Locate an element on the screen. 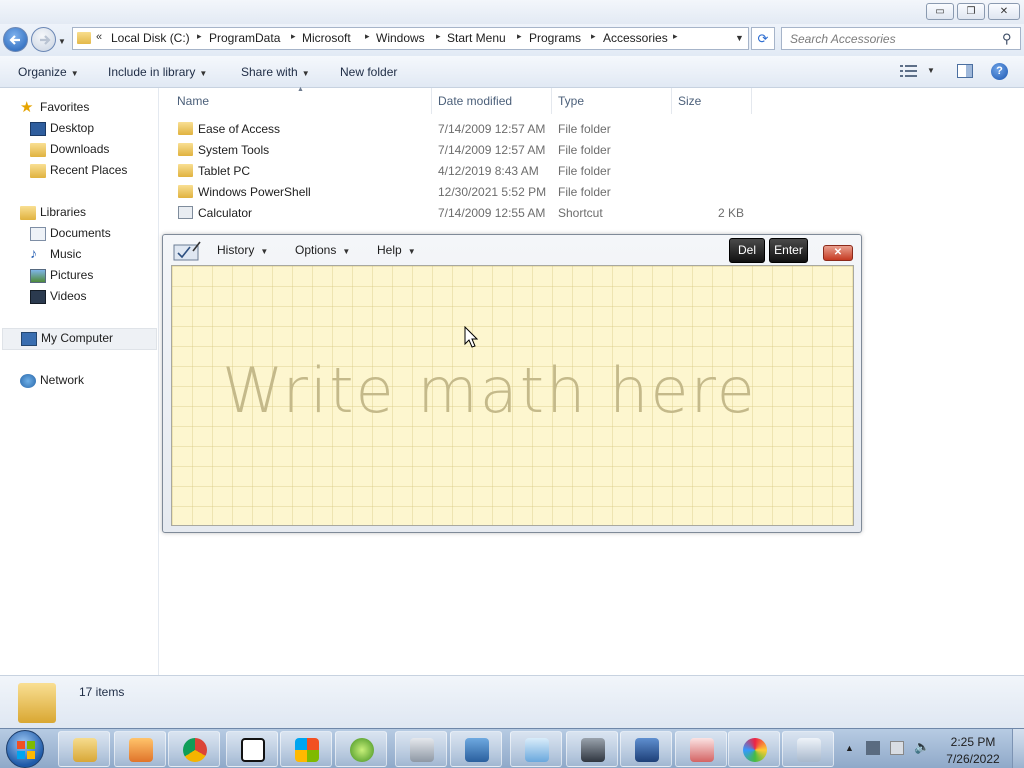 The width and height of the screenshot is (1024, 768). clock-date: 7/26/2022 is located at coordinates (973, 759).